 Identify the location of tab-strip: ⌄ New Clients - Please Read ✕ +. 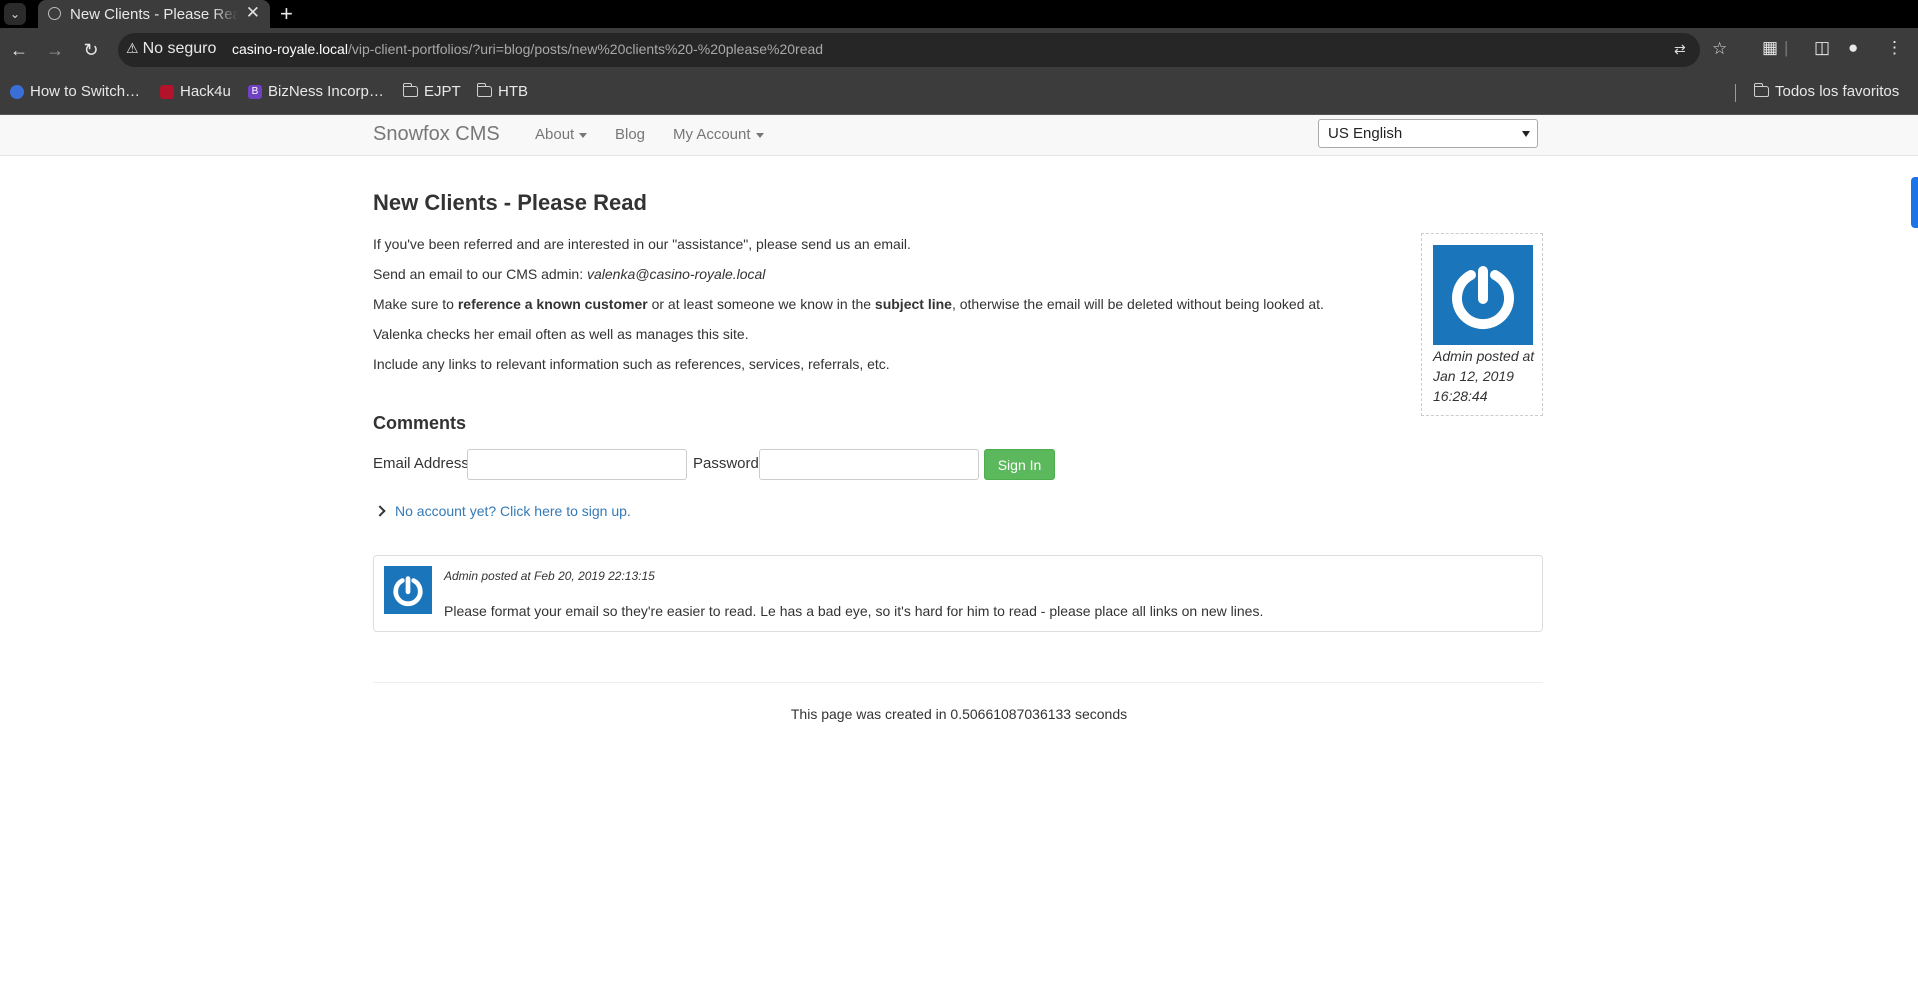
(959, 14).